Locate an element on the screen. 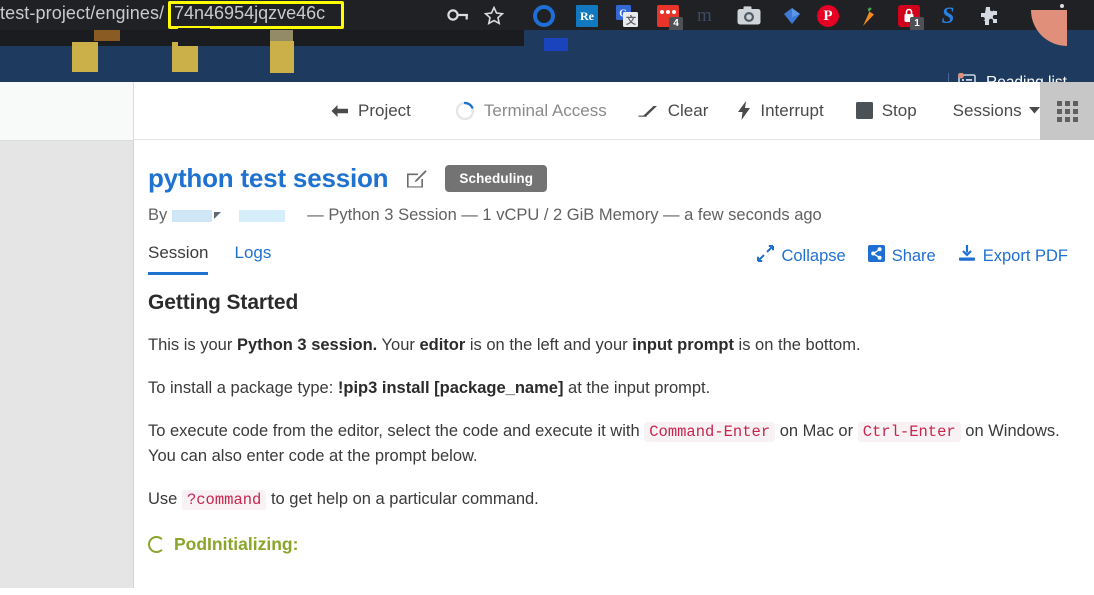  export-pdf-action: Export PDF is located at coordinates (1013, 256).